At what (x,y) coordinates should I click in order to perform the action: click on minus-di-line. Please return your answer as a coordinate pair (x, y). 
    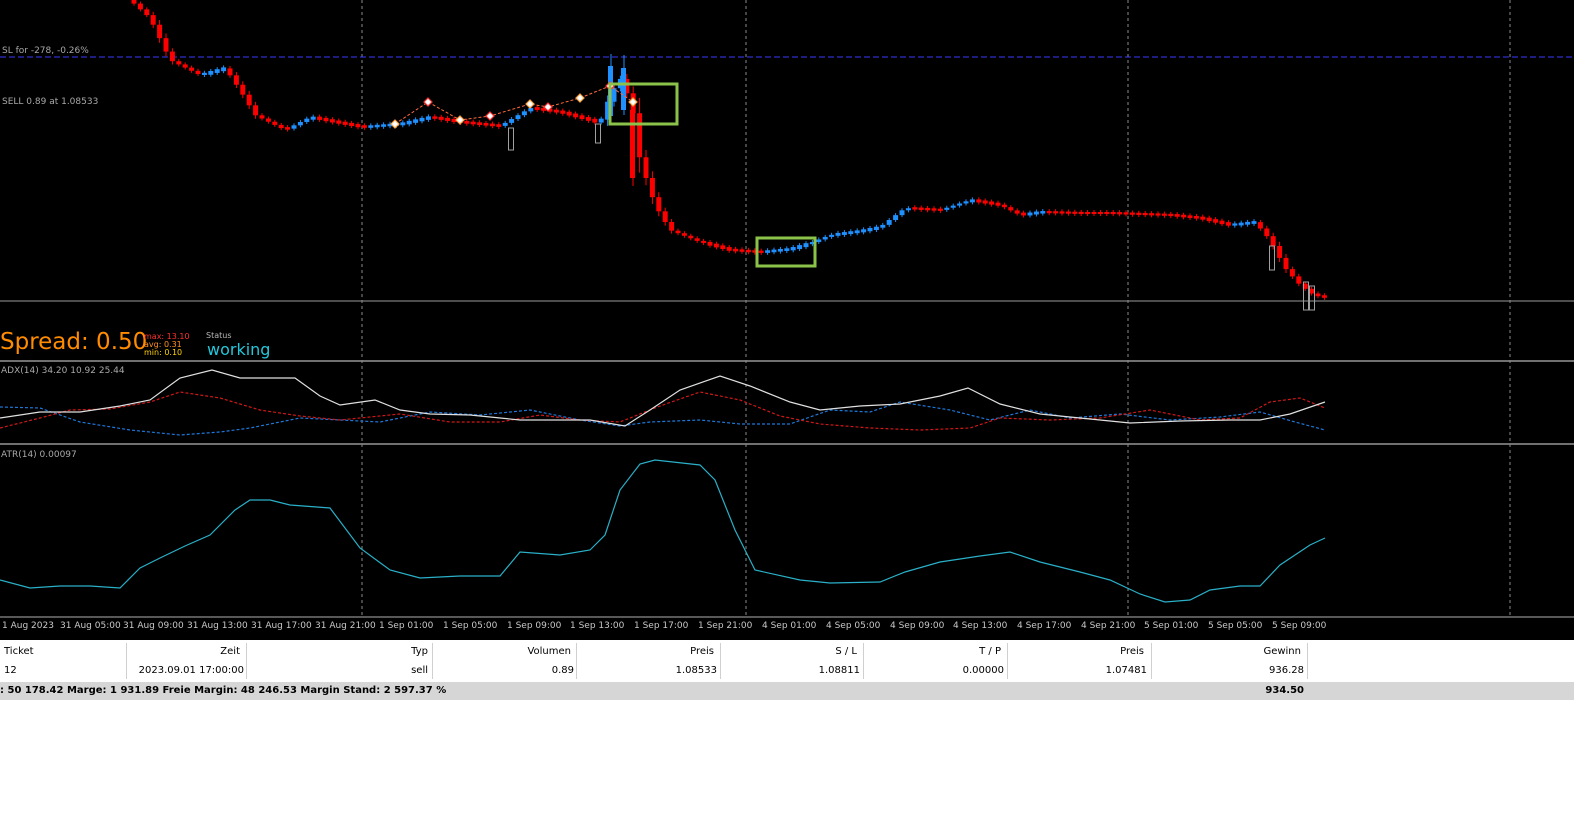
    Looking at the image, I should click on (663, 411).